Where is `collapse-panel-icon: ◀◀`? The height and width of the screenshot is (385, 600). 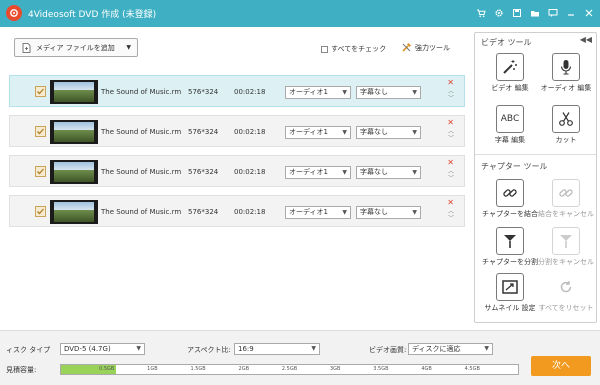
collapse-panel-icon: ◀◀ is located at coordinates (586, 39).